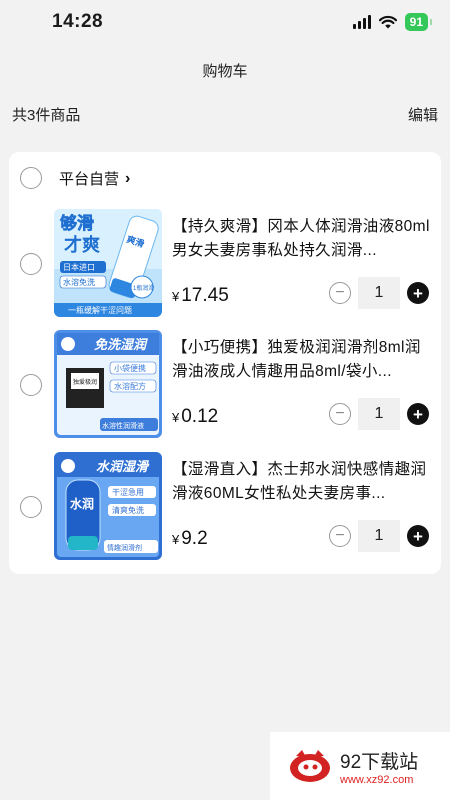 This screenshot has height=800, width=450. Describe the element at coordinates (108, 384) in the screenshot. I see `product-image: 免洗湿润 独爱极润 小袋便携 水溶配方 水溶性润滑液` at that location.